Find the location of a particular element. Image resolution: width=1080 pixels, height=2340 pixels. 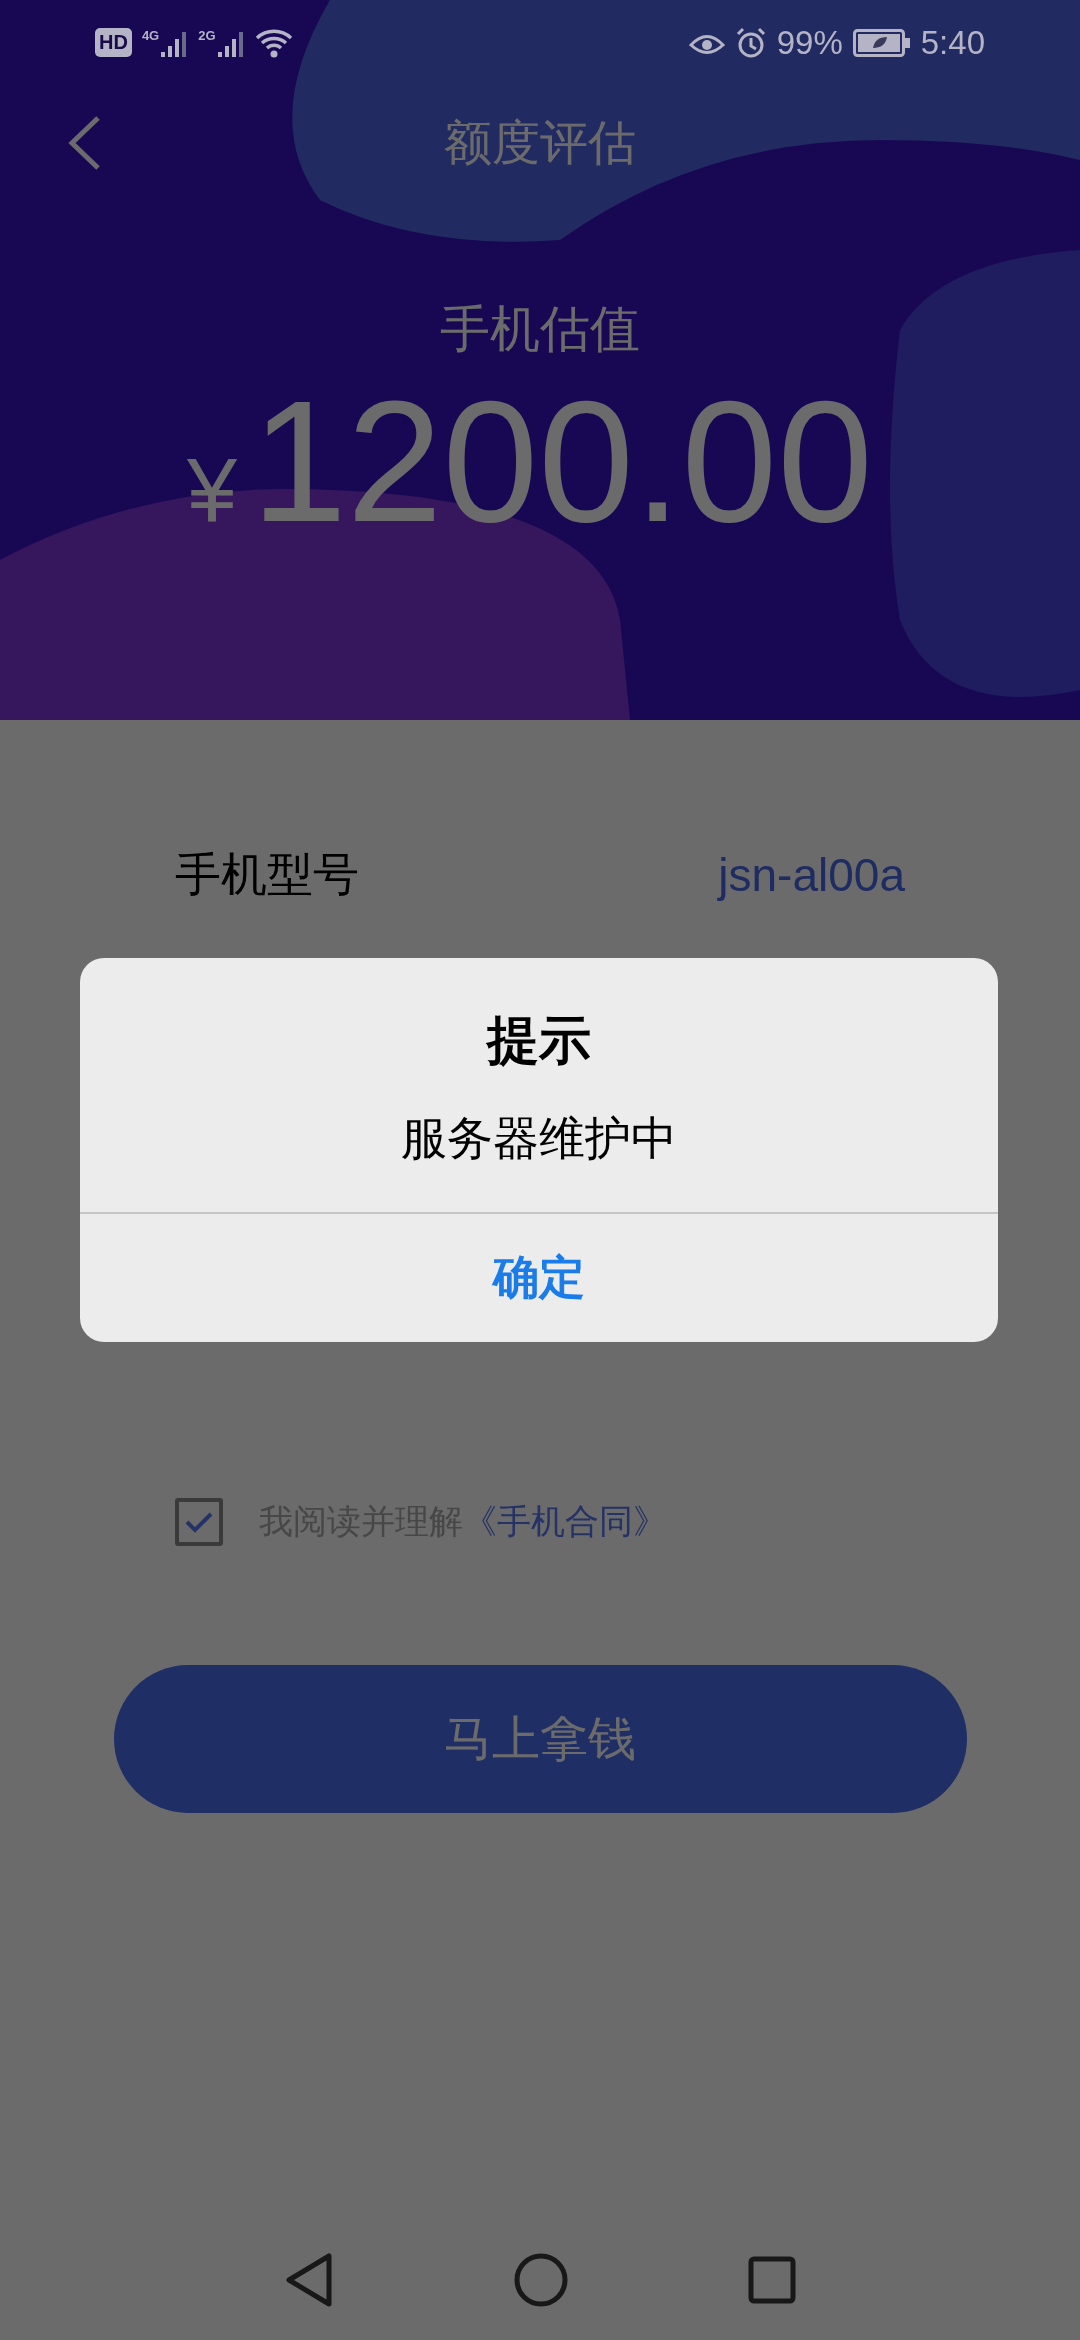

dialog-message: 服务器维护中 is located at coordinates (539, 1138).